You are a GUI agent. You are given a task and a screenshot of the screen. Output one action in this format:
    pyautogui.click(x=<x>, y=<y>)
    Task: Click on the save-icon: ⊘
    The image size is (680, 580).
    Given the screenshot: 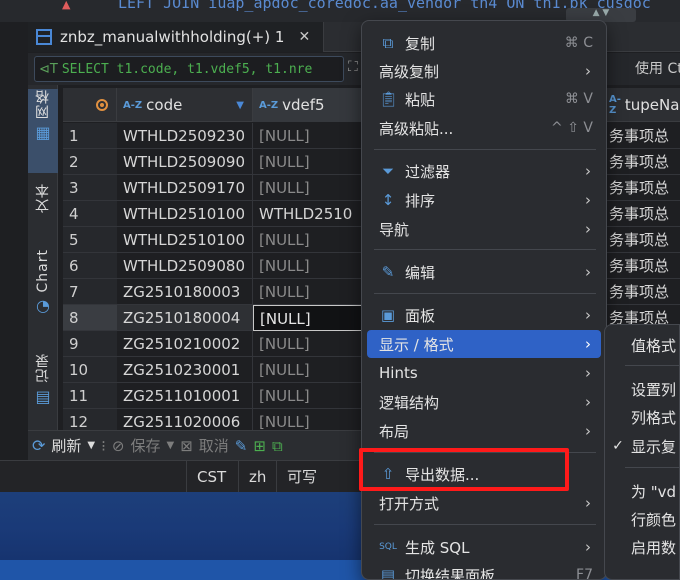 What is the action you would take?
    pyautogui.click(x=118, y=445)
    